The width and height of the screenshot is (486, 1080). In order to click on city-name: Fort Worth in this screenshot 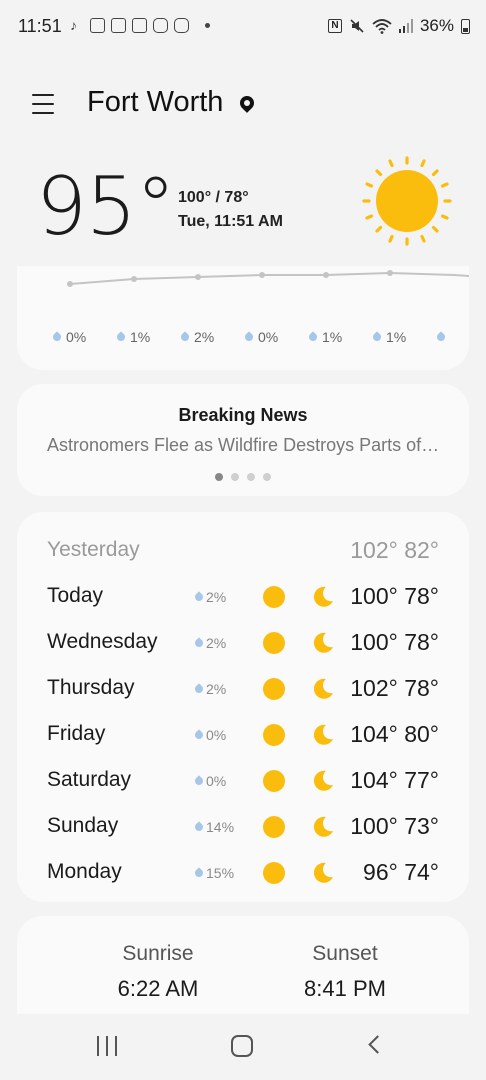, I will do `click(155, 102)`.